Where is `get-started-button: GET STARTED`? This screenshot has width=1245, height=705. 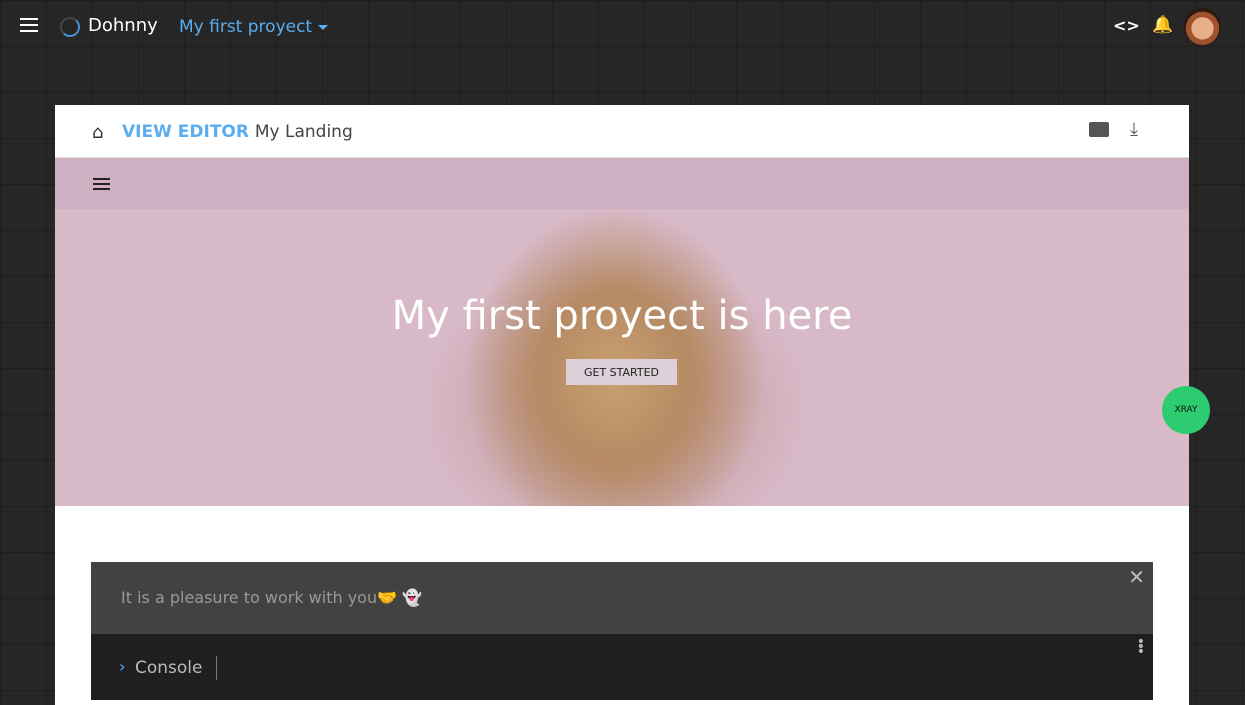
get-started-button: GET STARTED is located at coordinates (621, 372).